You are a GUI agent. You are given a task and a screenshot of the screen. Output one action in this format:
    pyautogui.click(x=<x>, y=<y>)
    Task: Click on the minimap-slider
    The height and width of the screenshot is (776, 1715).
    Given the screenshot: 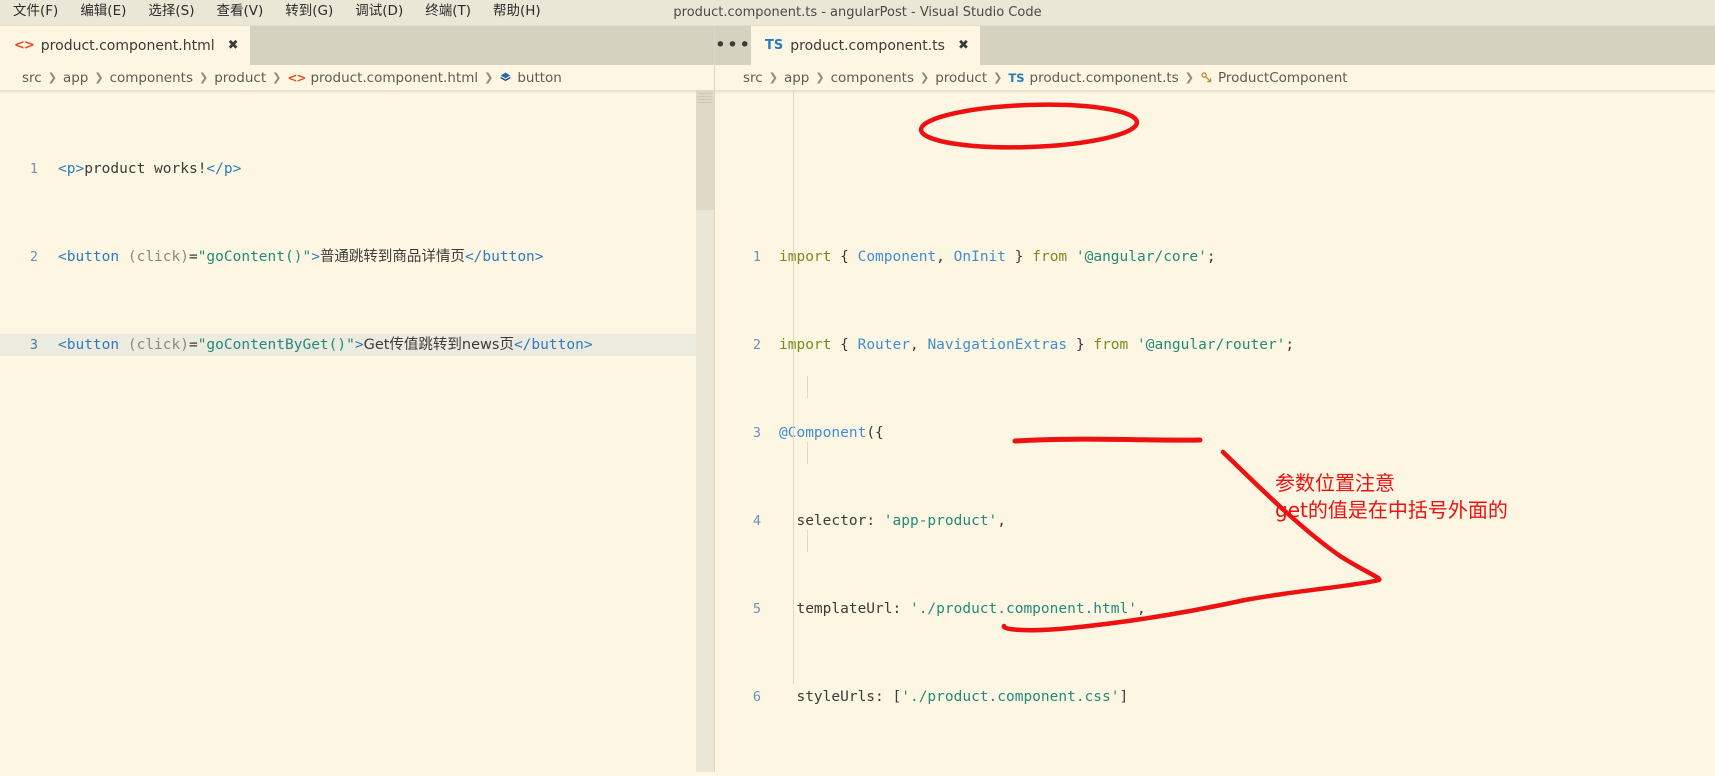 What is the action you would take?
    pyautogui.click(x=705, y=150)
    